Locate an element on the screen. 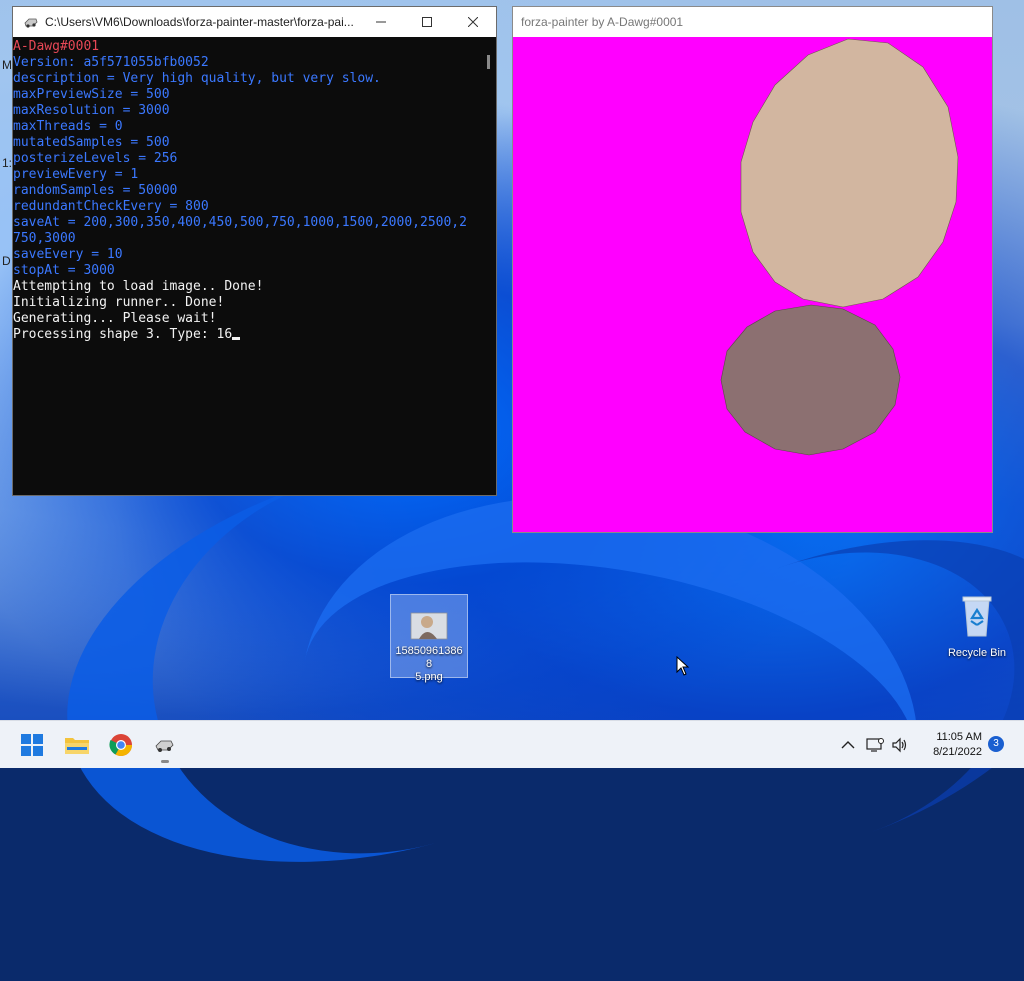 Image resolution: width=1024 pixels, height=981 pixels. console-line: posterizeLevels = 256 is located at coordinates (95, 158).